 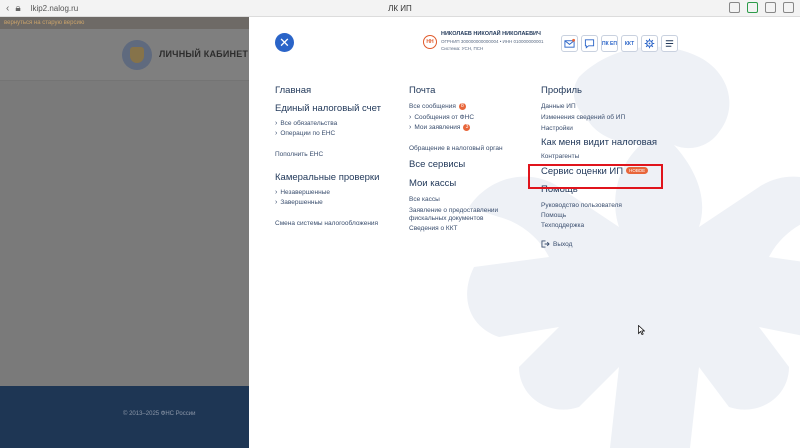 I want to click on close-icon: ✕, so click(x=284, y=42).